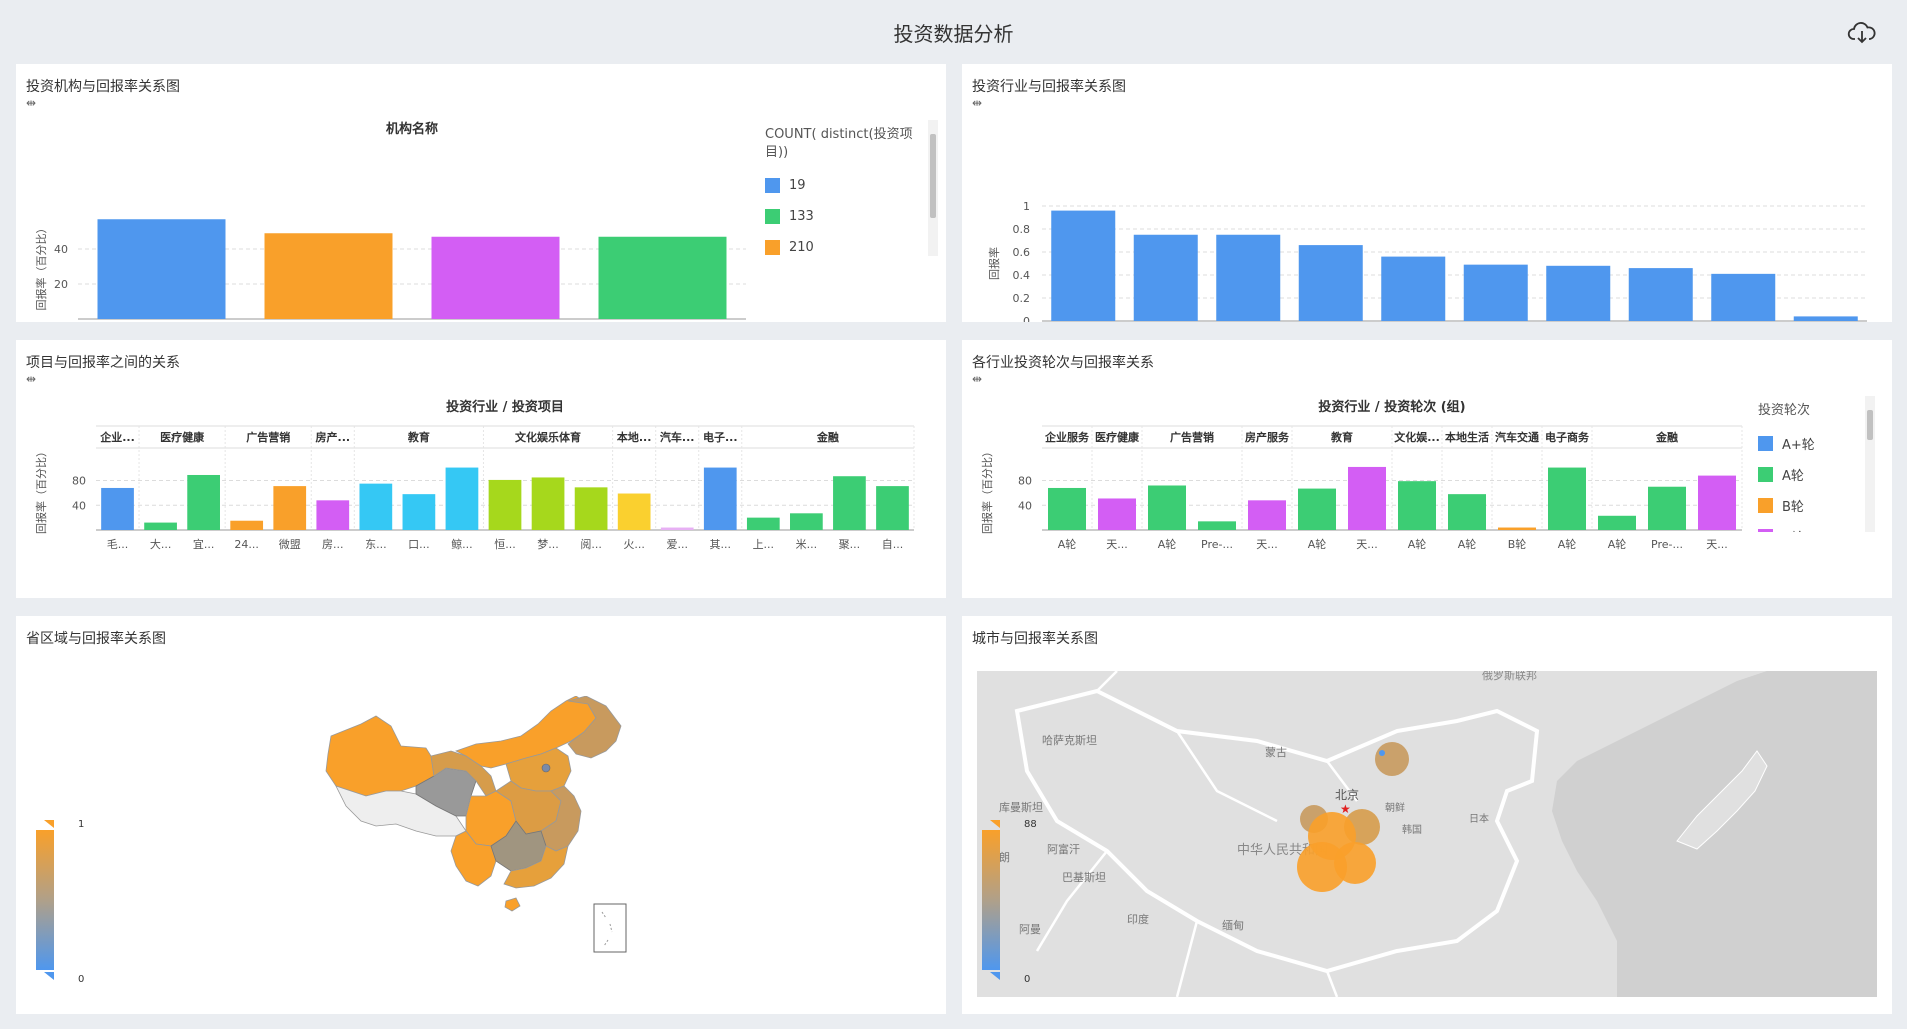 This screenshot has width=1907, height=1029. What do you see at coordinates (512, 904) in the screenshot?
I see `region-hainan` at bounding box center [512, 904].